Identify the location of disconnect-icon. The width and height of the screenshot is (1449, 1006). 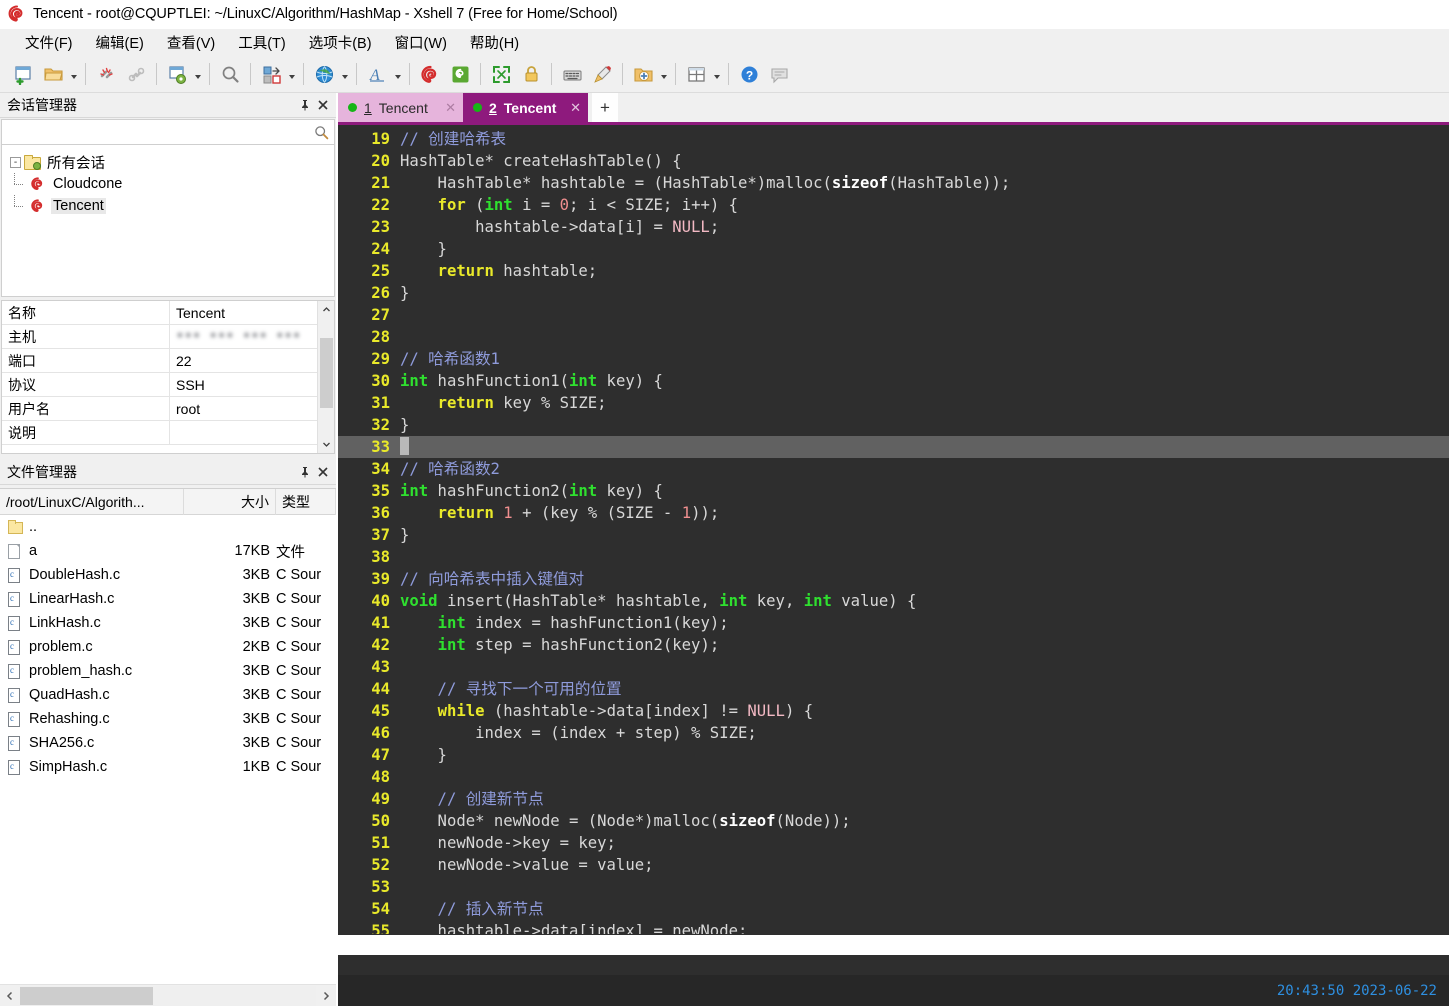
(106, 74).